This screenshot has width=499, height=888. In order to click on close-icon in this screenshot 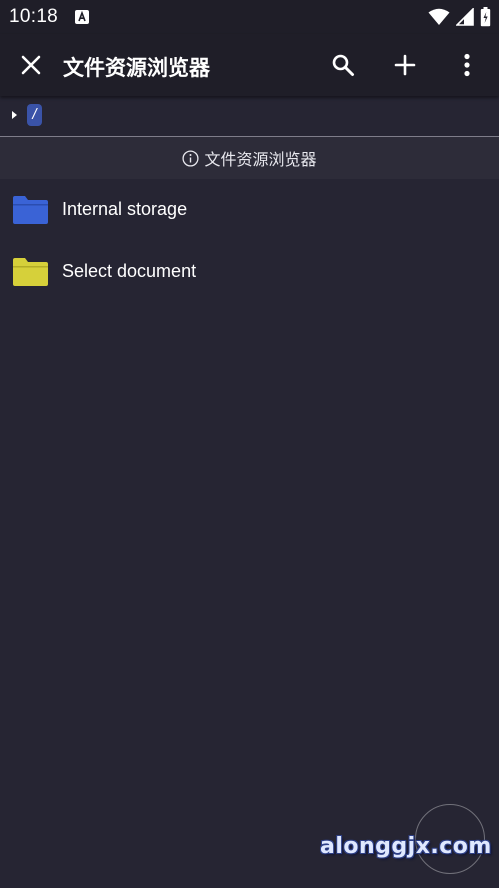, I will do `click(31, 65)`.